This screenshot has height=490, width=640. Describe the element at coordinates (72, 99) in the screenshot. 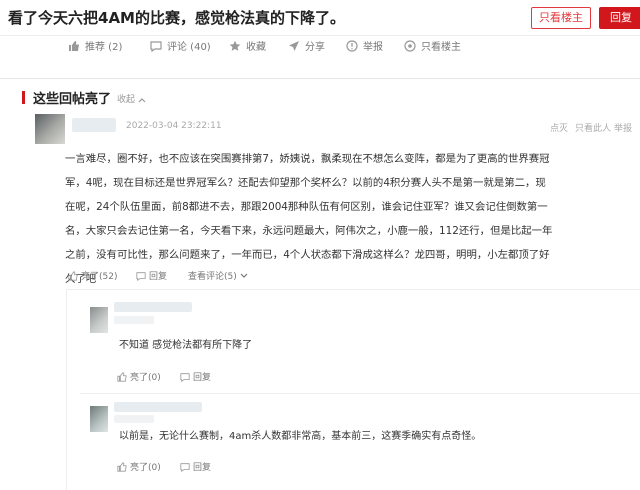

I see `section-title: 这些回帖亮了` at that location.